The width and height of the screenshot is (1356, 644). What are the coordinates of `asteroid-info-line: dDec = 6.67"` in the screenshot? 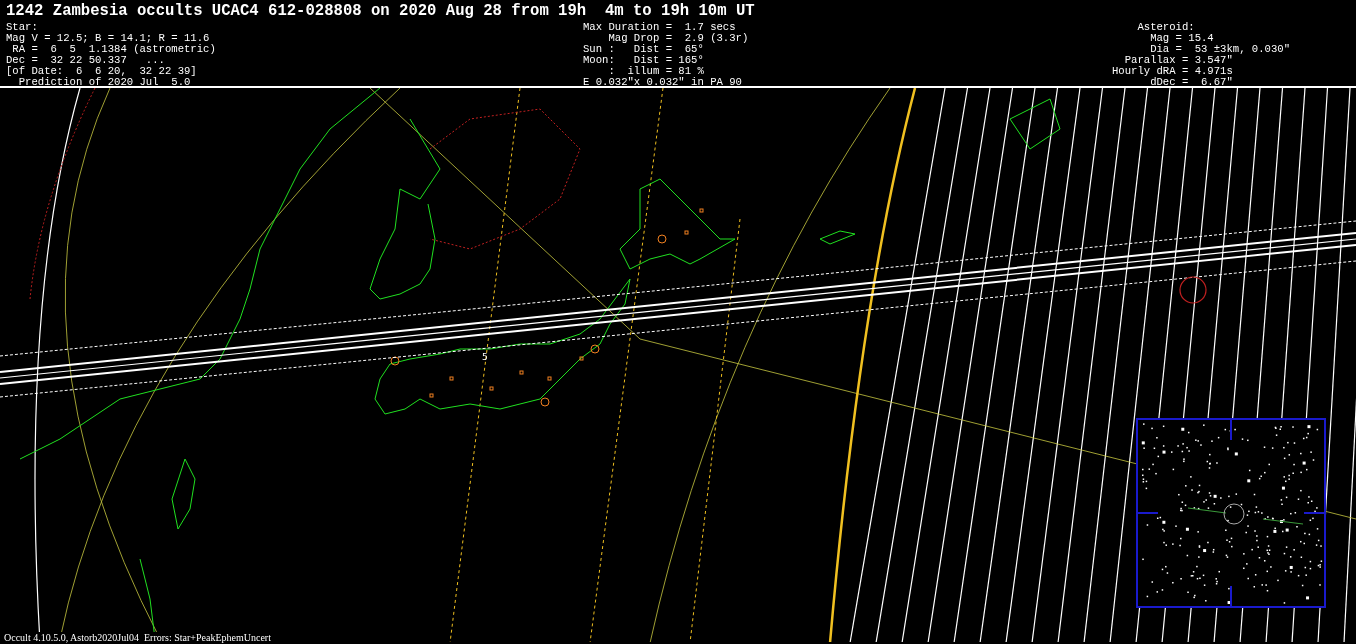 It's located at (1191, 82).